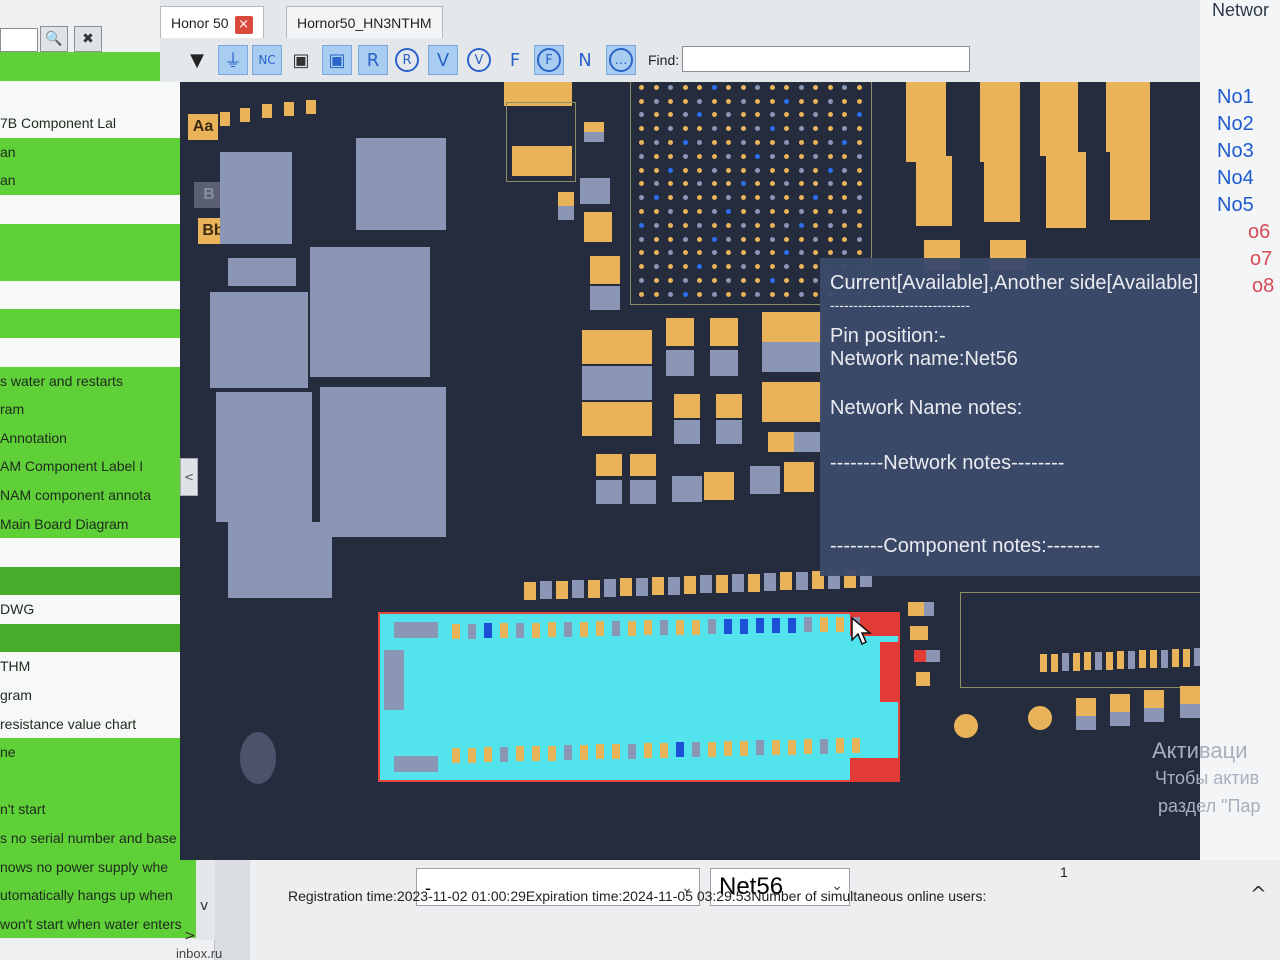  What do you see at coordinates (1259, 232) in the screenshot?
I see `network-item: o6` at bounding box center [1259, 232].